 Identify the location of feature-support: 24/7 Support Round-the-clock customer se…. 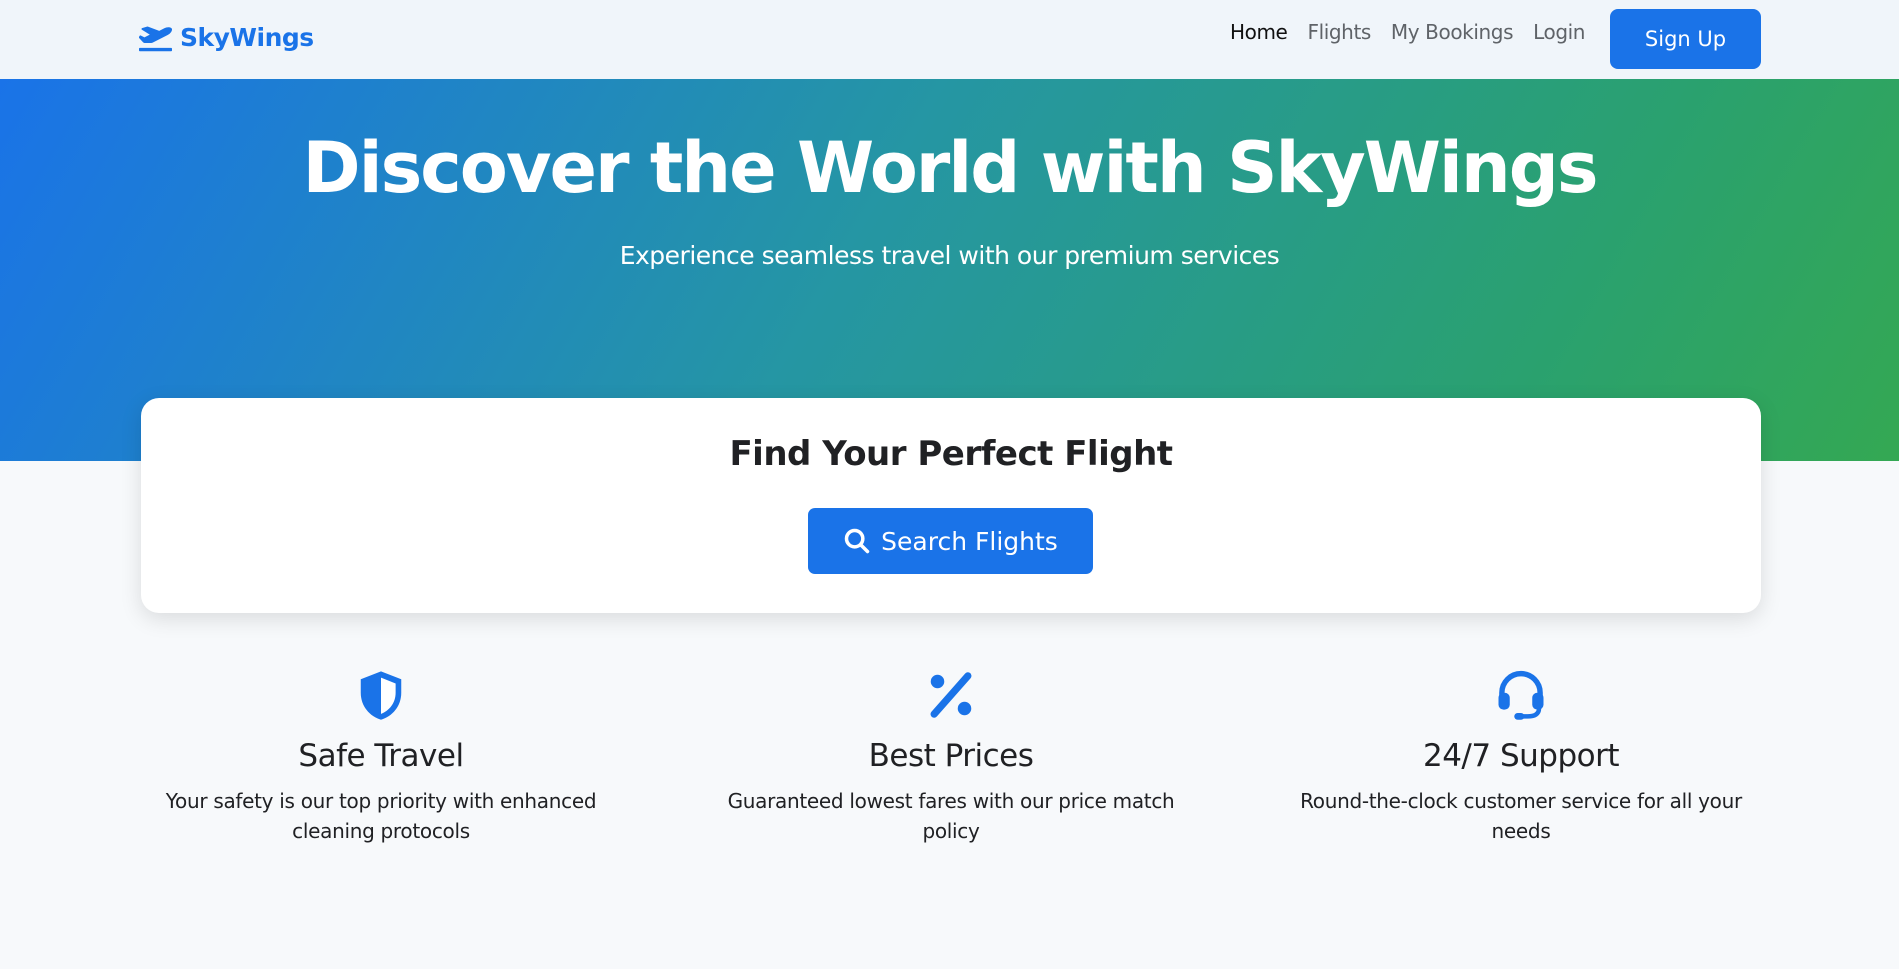
(1521, 757).